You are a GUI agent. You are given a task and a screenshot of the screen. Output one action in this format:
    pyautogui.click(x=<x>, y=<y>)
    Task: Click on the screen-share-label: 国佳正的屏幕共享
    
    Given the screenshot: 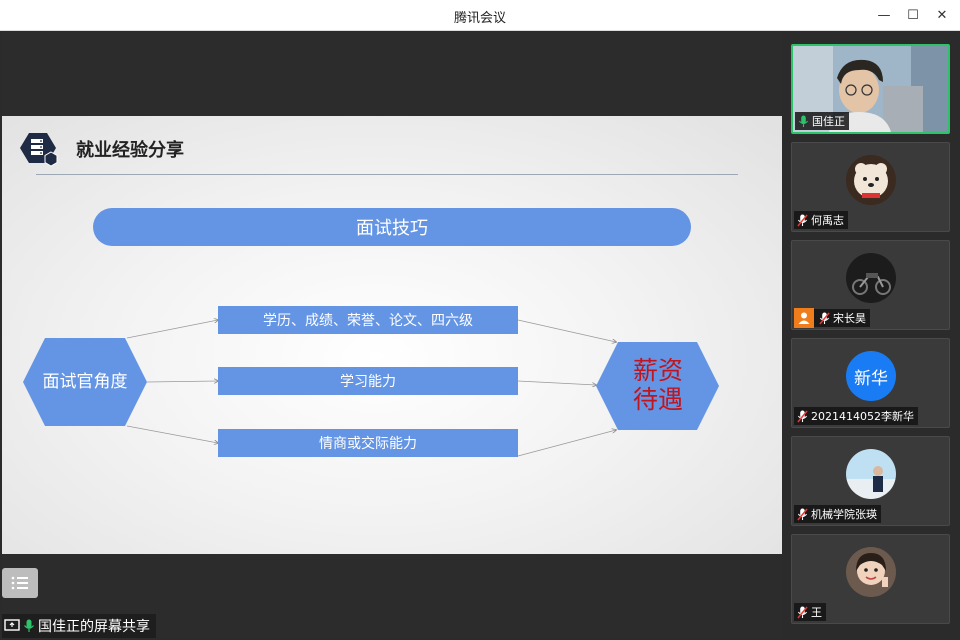 What is the action you would take?
    pyautogui.click(x=79, y=626)
    